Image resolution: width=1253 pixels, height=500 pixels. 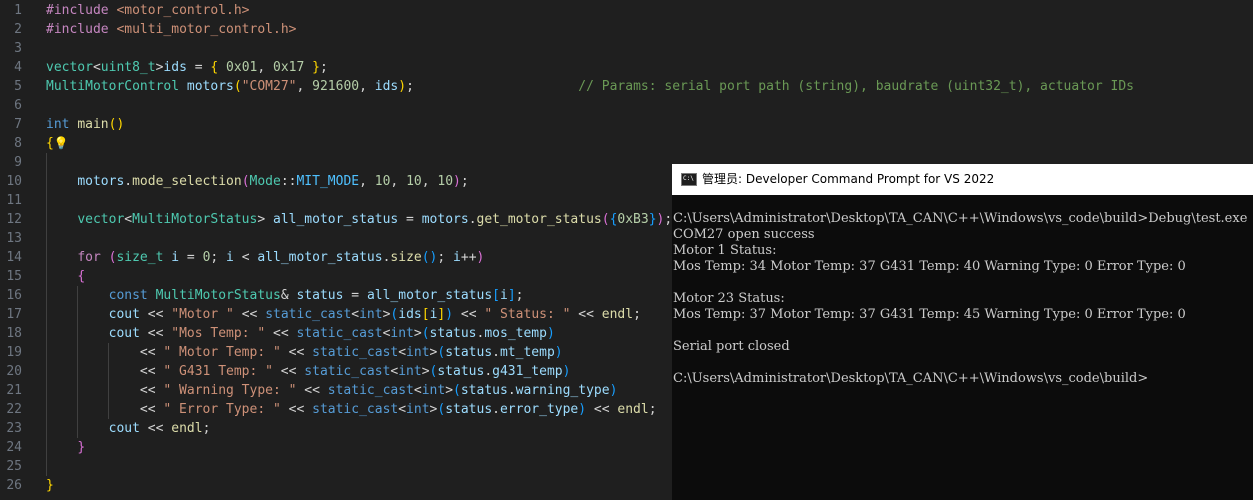 I want to click on code-token: #include, so click(x=77, y=10).